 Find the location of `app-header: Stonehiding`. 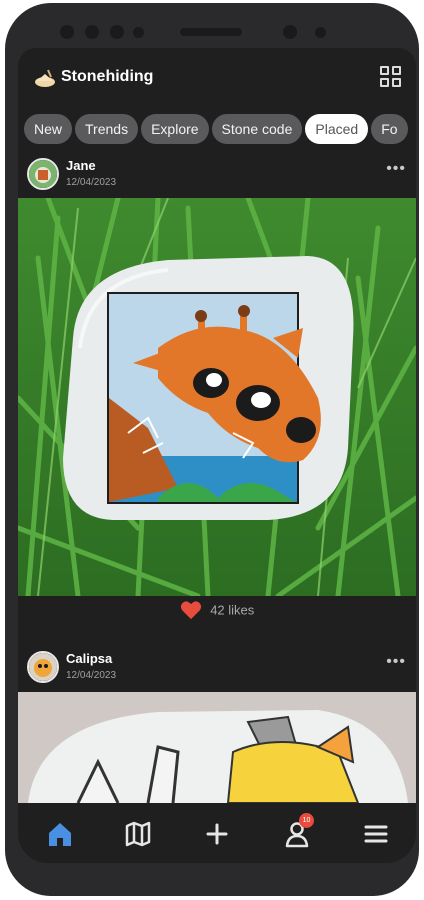

app-header: Stonehiding is located at coordinates (217, 77).